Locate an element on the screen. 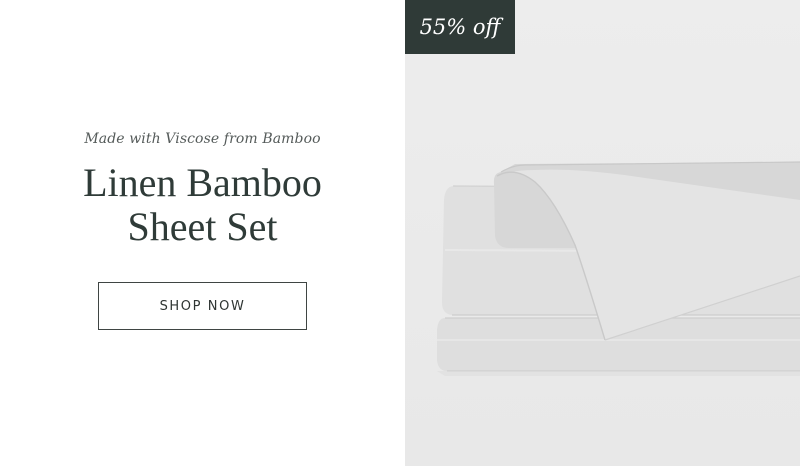  product-title-line2: Sheet Set is located at coordinates (202, 226).